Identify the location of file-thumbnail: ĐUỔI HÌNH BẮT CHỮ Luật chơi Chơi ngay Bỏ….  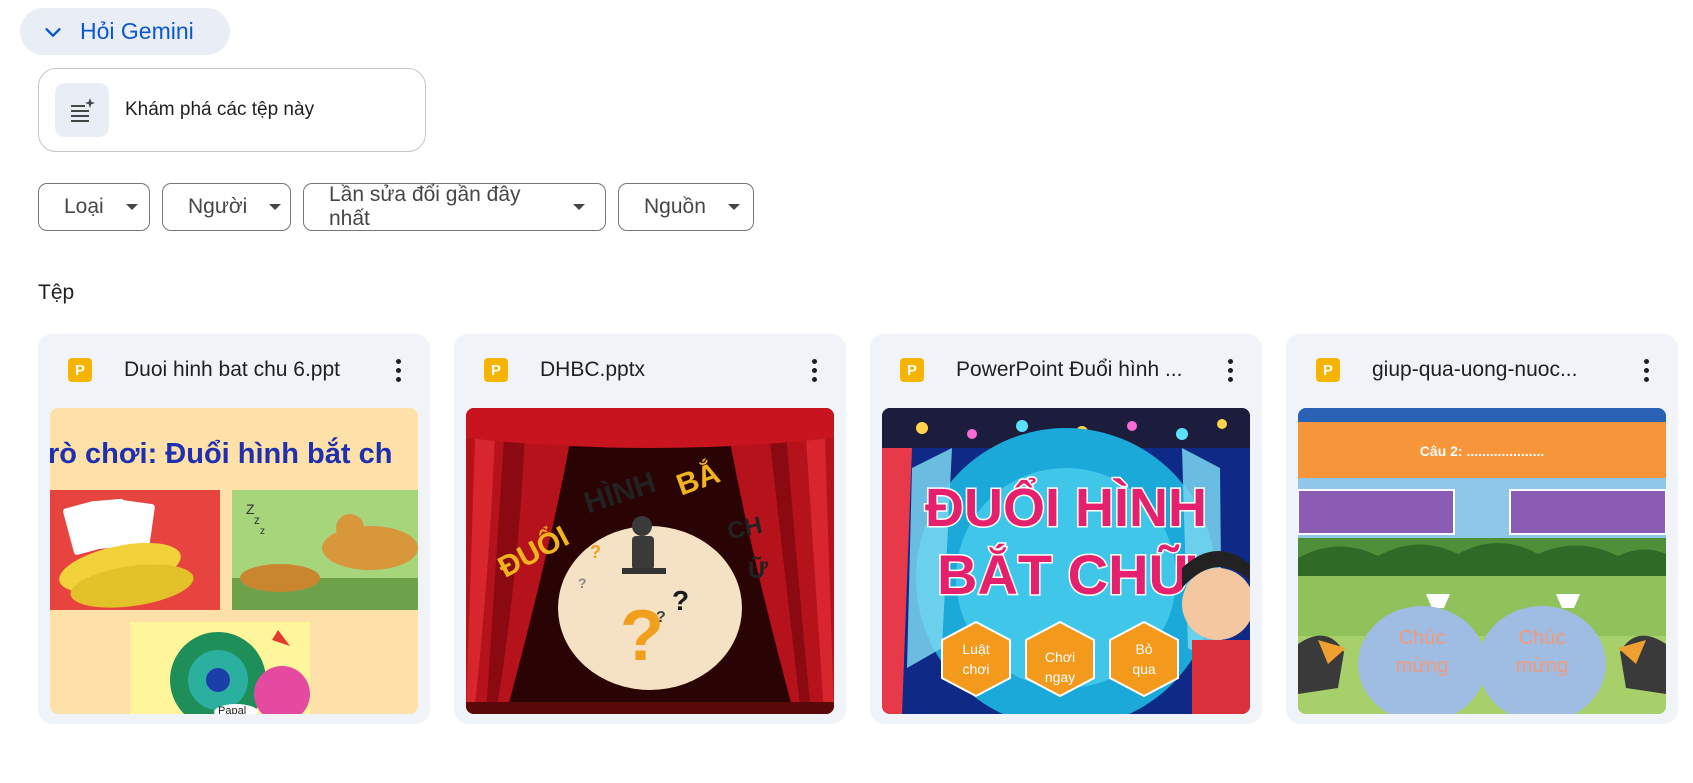
(1066, 561).